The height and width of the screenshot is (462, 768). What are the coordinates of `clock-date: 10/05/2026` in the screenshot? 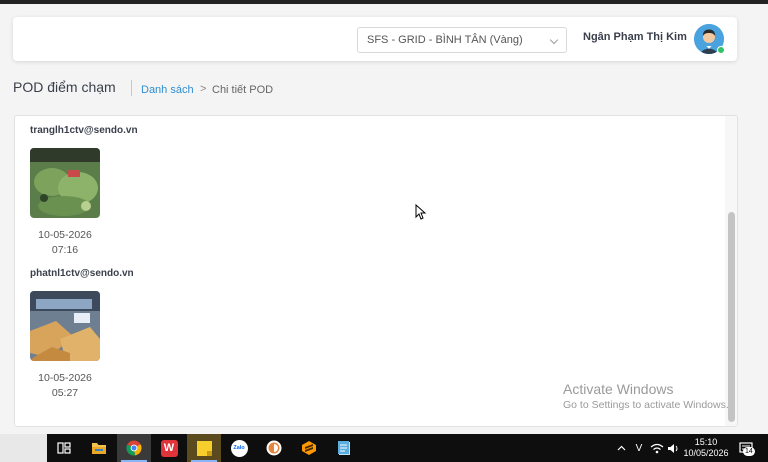 It's located at (706, 453).